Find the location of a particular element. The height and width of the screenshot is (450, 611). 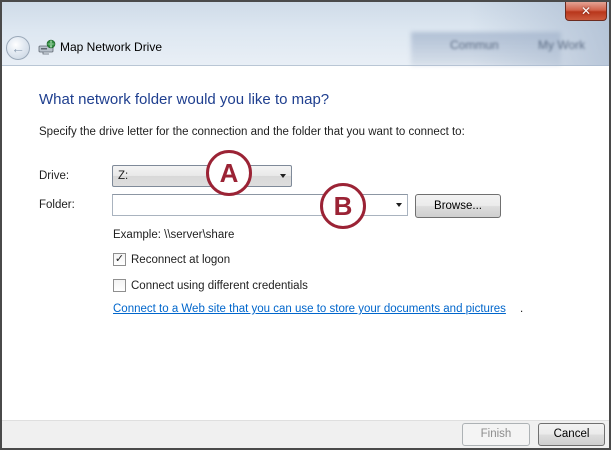

drive-select-value: Z: is located at coordinates (123, 176).